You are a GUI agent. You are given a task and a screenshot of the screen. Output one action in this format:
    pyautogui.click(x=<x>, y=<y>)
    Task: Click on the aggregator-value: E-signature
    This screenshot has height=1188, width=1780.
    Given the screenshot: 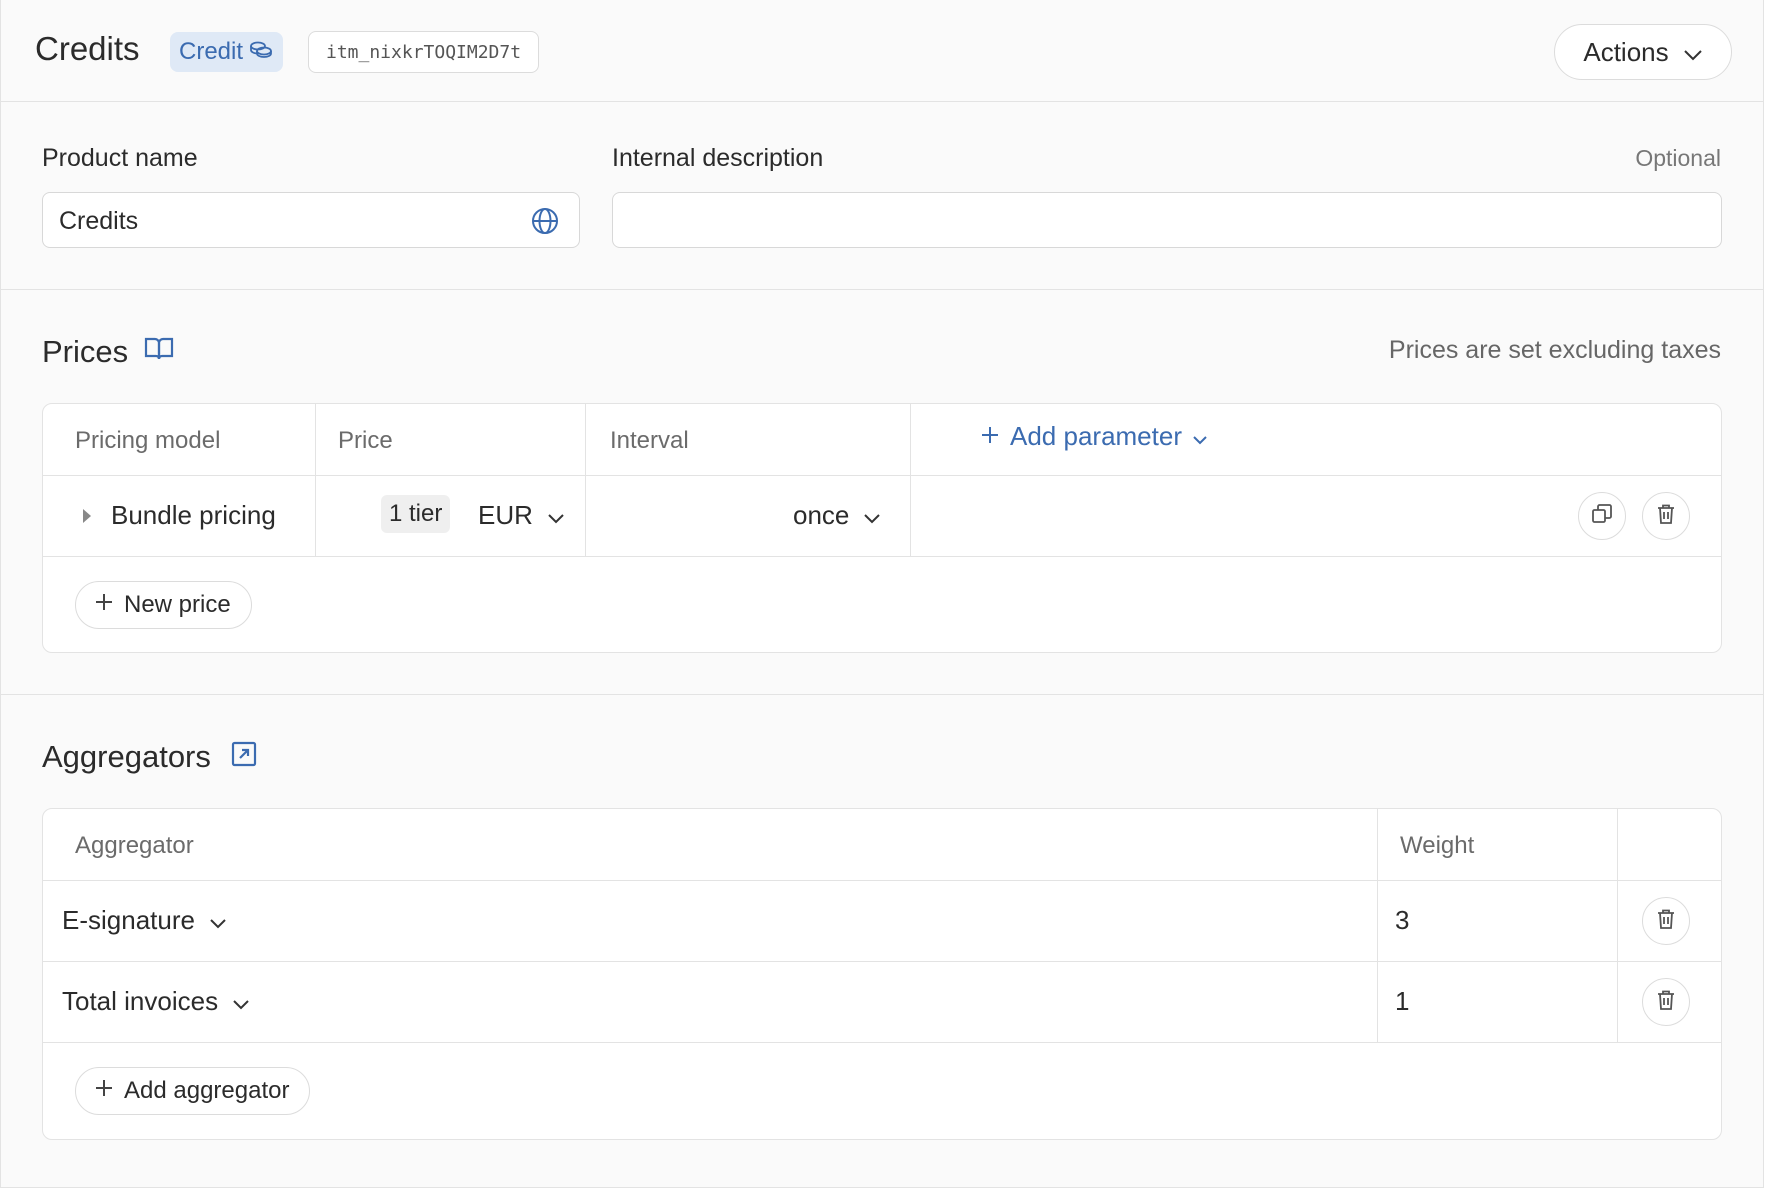 What is the action you would take?
    pyautogui.click(x=128, y=920)
    